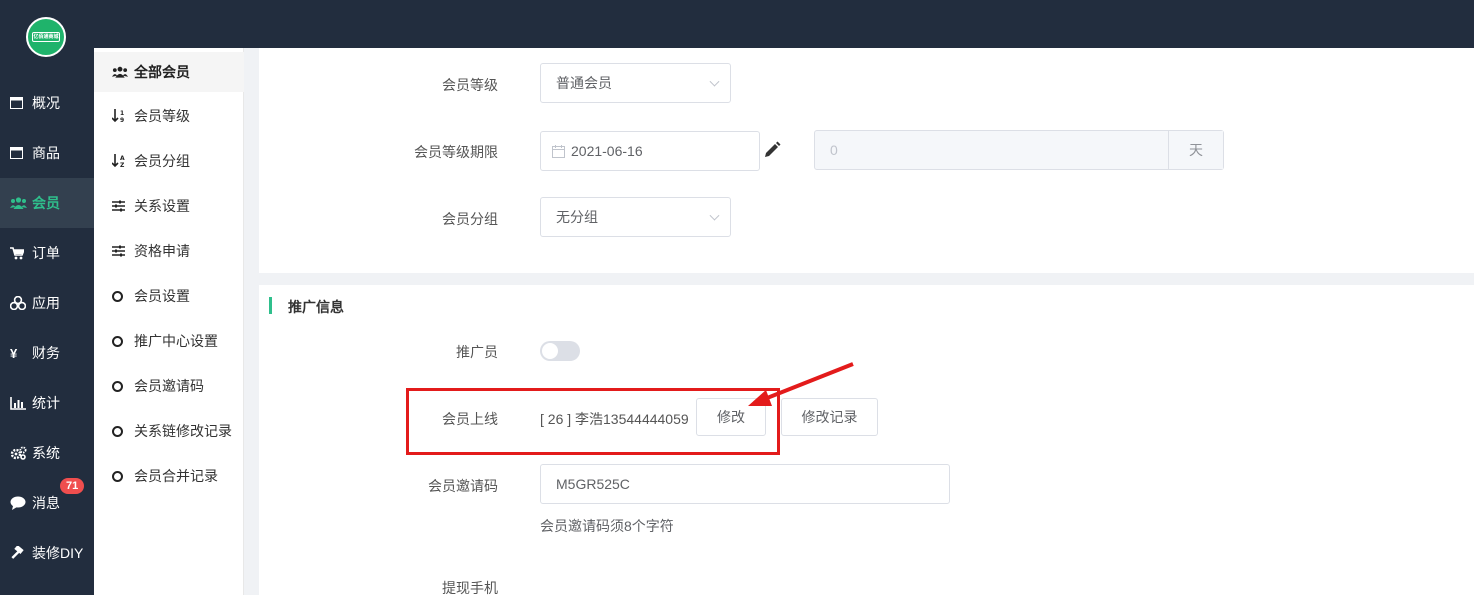  I want to click on gears-icon, so click(19, 453).